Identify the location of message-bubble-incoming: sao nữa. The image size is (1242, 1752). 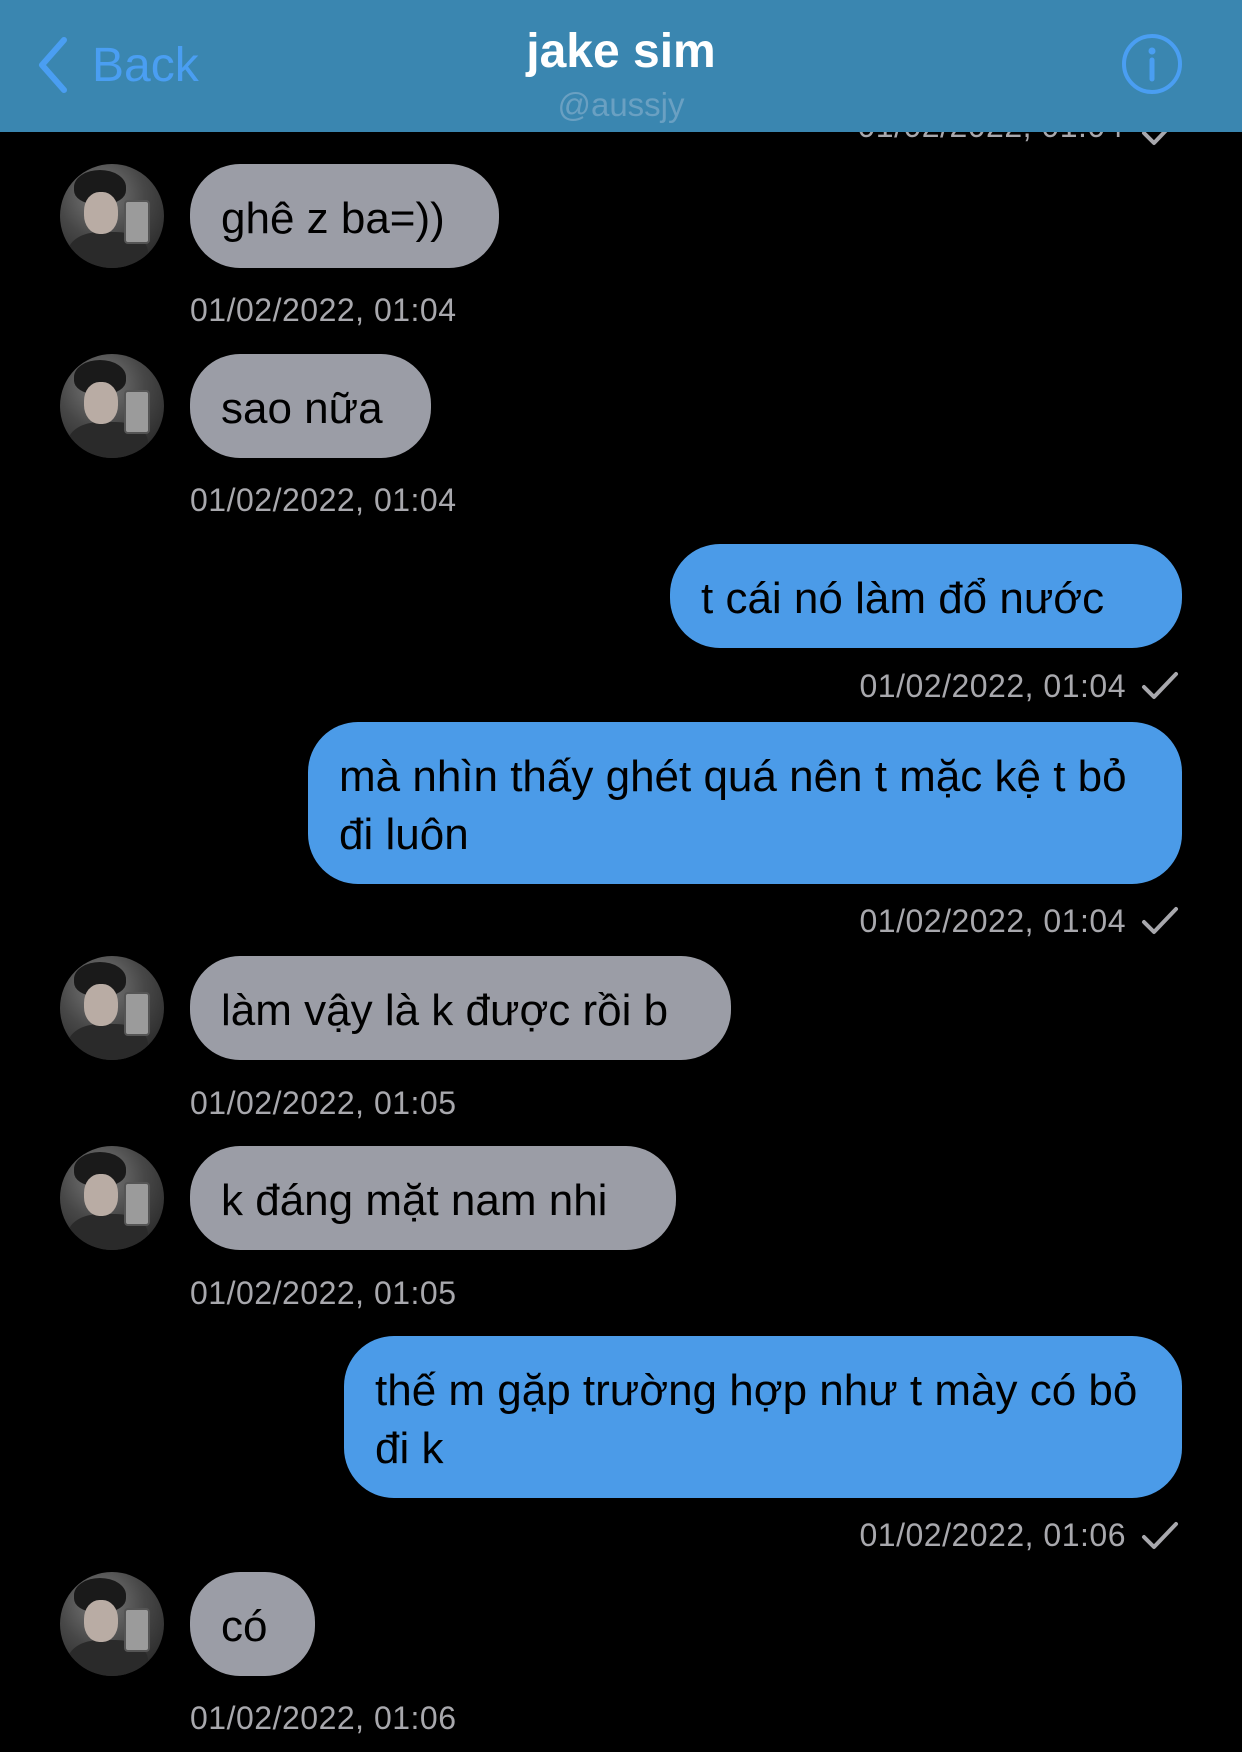
(310, 406).